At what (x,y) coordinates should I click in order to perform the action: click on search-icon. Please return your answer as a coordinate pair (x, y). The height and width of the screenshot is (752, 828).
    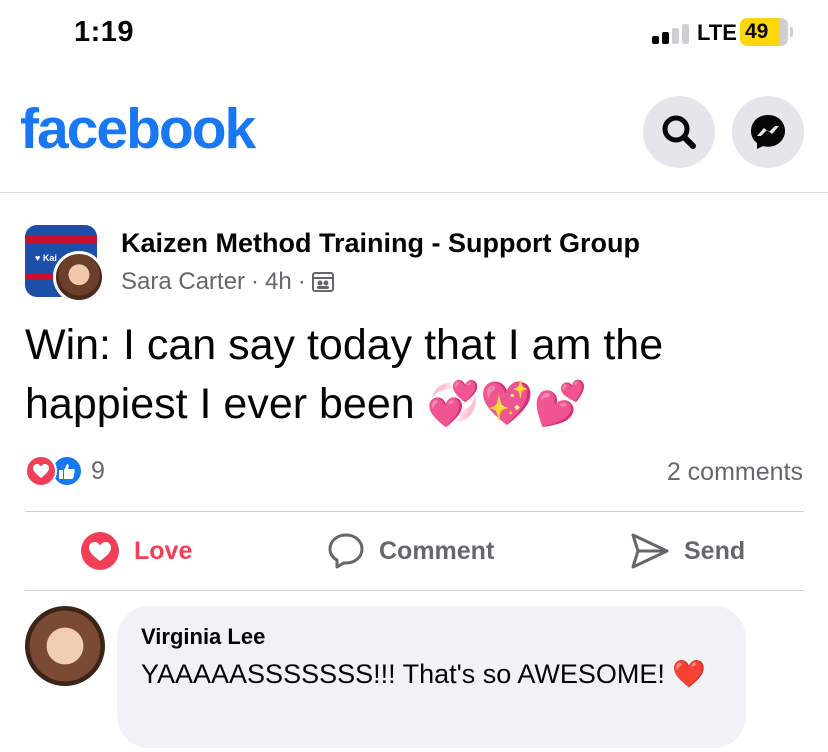
    Looking at the image, I should click on (679, 132).